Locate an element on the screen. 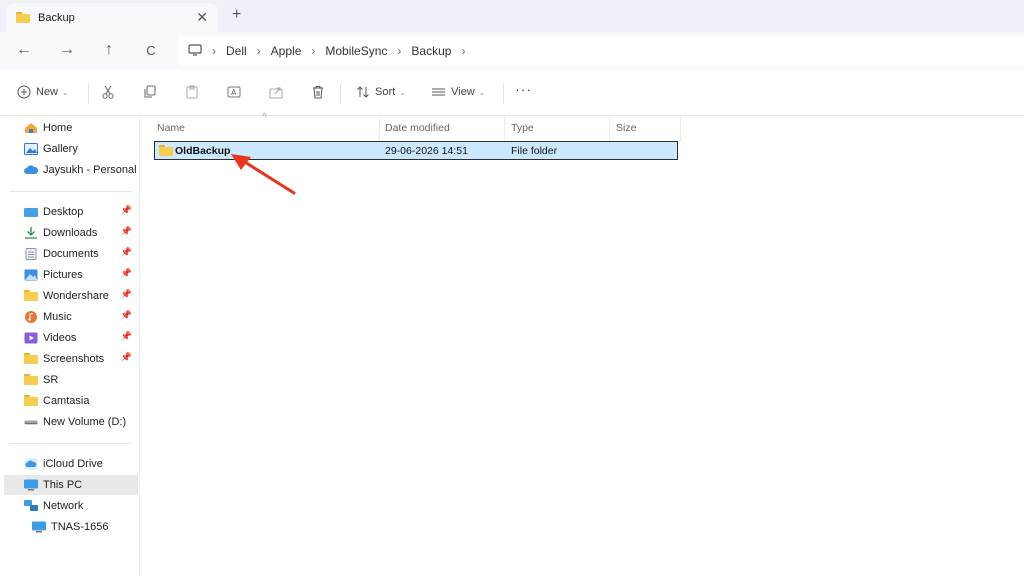 The width and height of the screenshot is (1024, 576). sidebar-item-documents: Documents 📌 is located at coordinates (71, 254).